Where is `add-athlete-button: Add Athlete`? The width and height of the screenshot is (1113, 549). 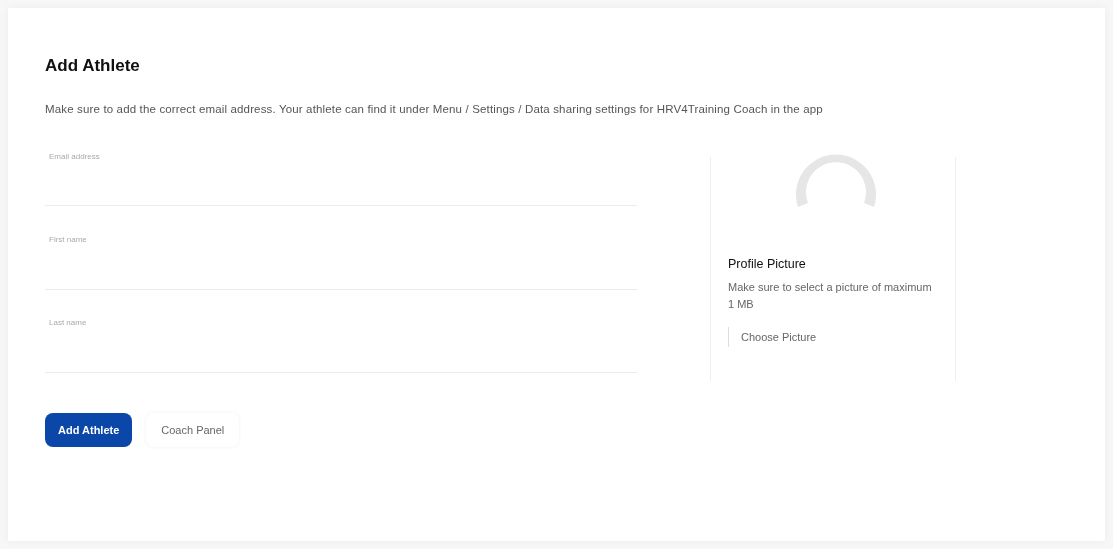 add-athlete-button: Add Athlete is located at coordinates (89, 430).